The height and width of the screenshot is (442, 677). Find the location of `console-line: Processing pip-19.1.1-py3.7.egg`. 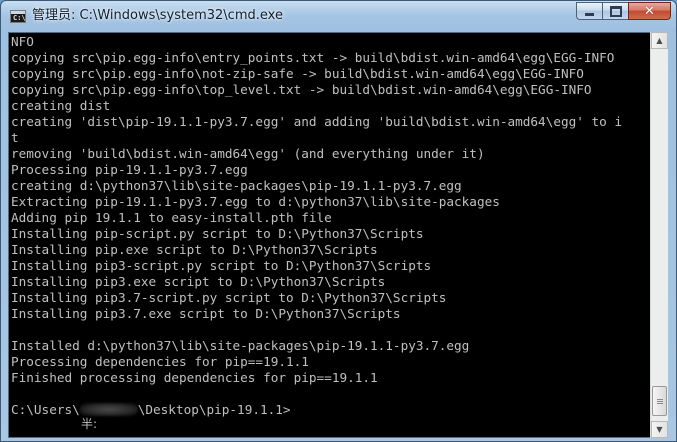

console-line: Processing pip-19.1.1-py3.7.egg is located at coordinates (129, 169).